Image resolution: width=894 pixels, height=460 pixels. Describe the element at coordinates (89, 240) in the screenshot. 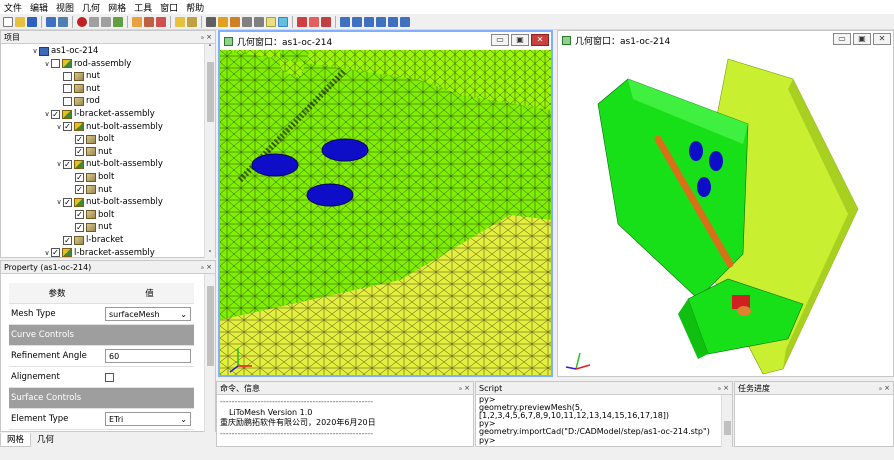

I see `tree-item: ✓ l-bracket` at that location.